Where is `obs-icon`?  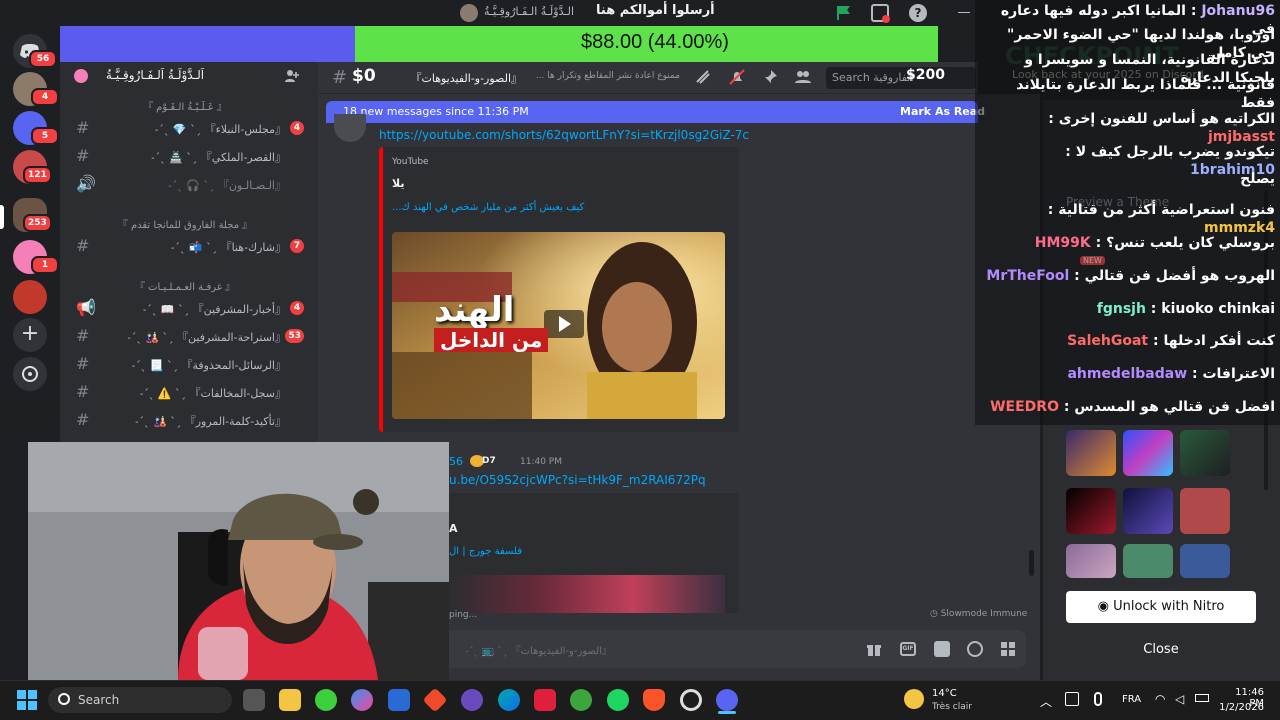 obs-icon is located at coordinates (691, 700).